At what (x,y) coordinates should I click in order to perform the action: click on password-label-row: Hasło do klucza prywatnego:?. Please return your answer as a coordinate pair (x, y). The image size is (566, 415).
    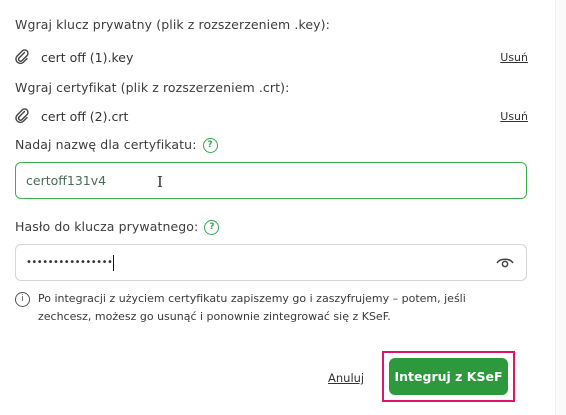
    Looking at the image, I should click on (117, 227).